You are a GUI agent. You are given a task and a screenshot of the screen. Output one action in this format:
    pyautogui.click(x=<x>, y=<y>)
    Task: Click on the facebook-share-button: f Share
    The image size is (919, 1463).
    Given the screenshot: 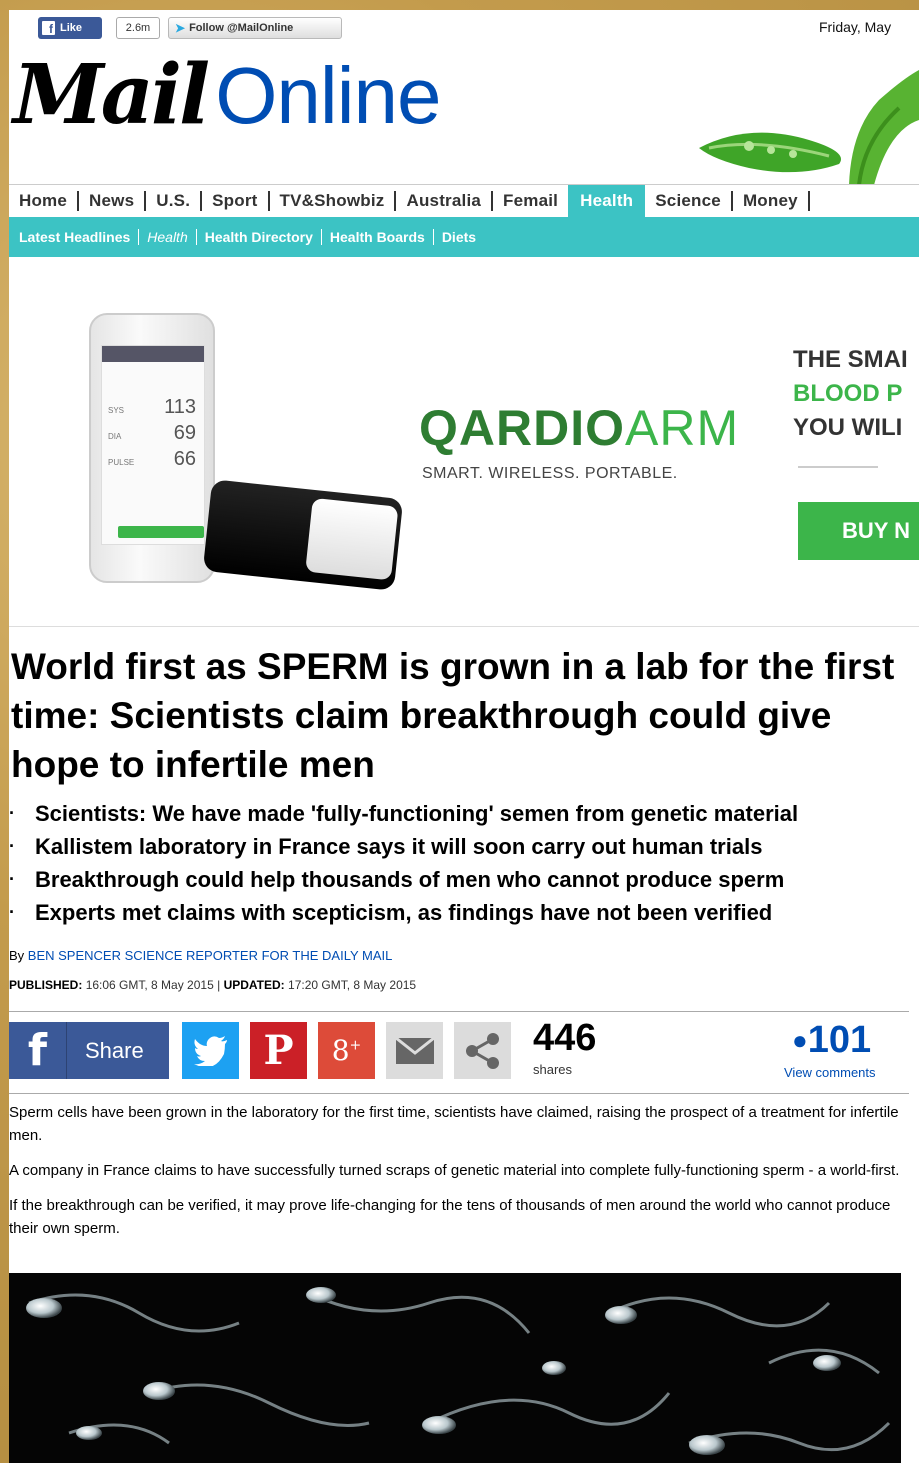 What is the action you would take?
    pyautogui.click(x=89, y=1050)
    